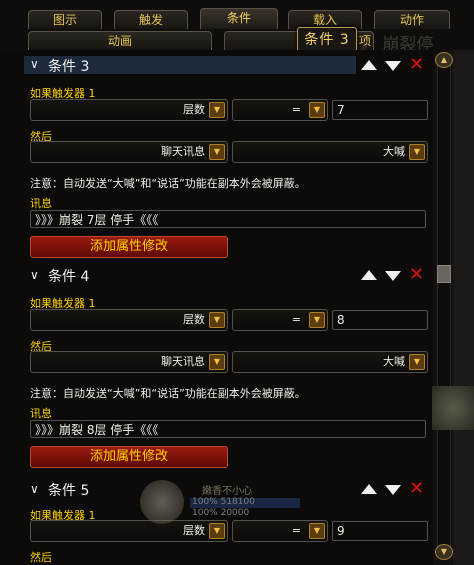 This screenshot has width=474, height=565. What do you see at coordinates (380, 320) in the screenshot?
I see `value-input: 8` at bounding box center [380, 320].